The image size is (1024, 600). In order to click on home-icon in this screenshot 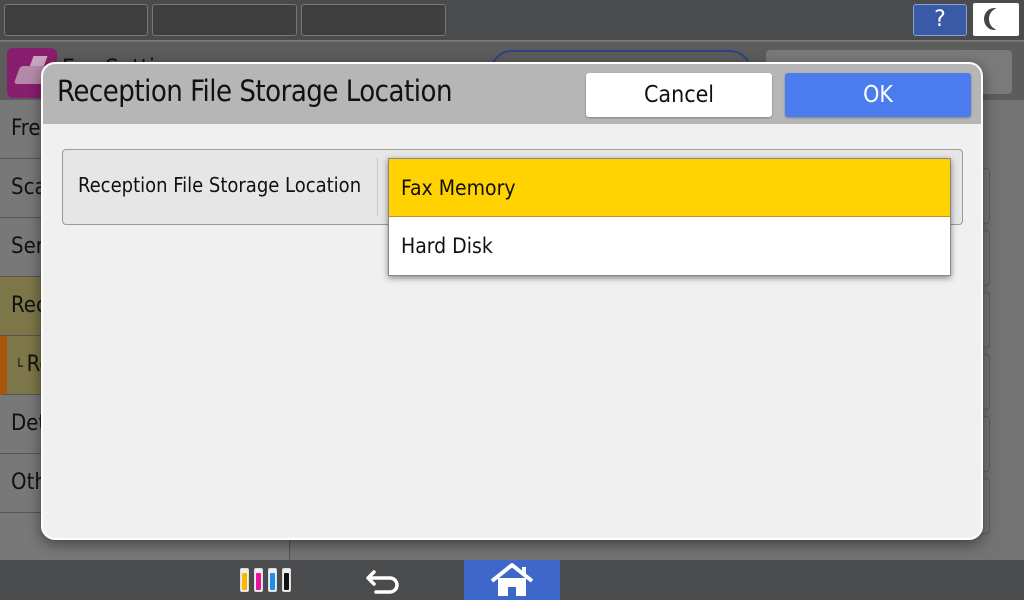, I will do `click(512, 579)`.